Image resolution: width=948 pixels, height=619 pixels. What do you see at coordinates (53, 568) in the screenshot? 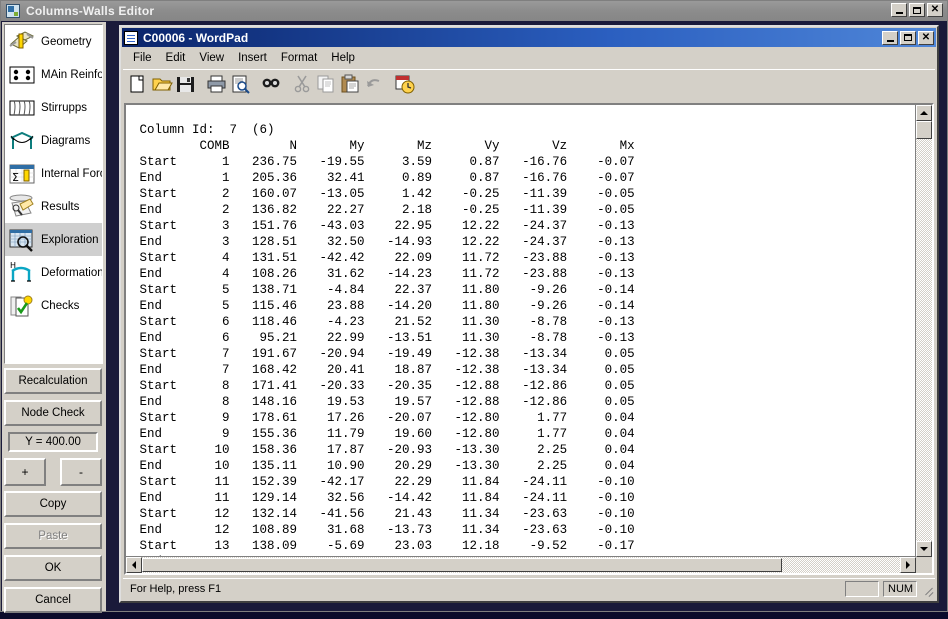
I see `ok-button: OK` at bounding box center [53, 568].